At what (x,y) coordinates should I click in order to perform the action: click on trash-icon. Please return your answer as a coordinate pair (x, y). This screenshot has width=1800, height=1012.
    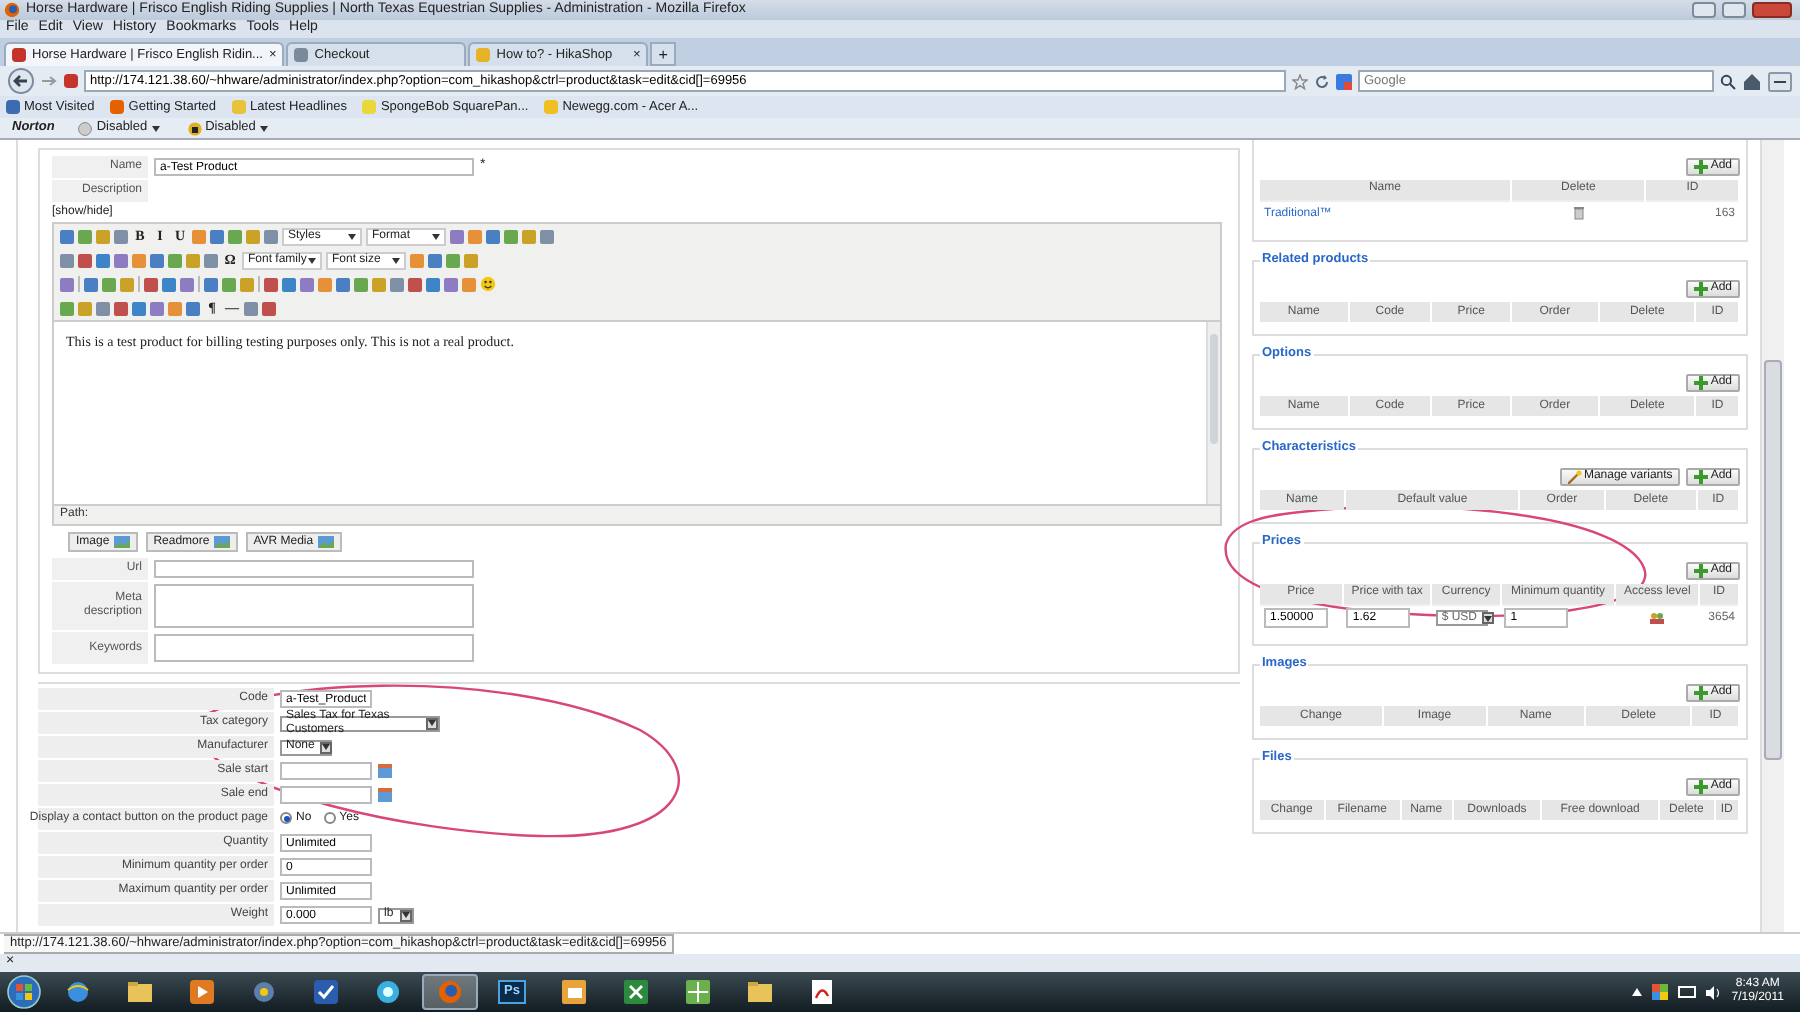
    Looking at the image, I should click on (1578, 213).